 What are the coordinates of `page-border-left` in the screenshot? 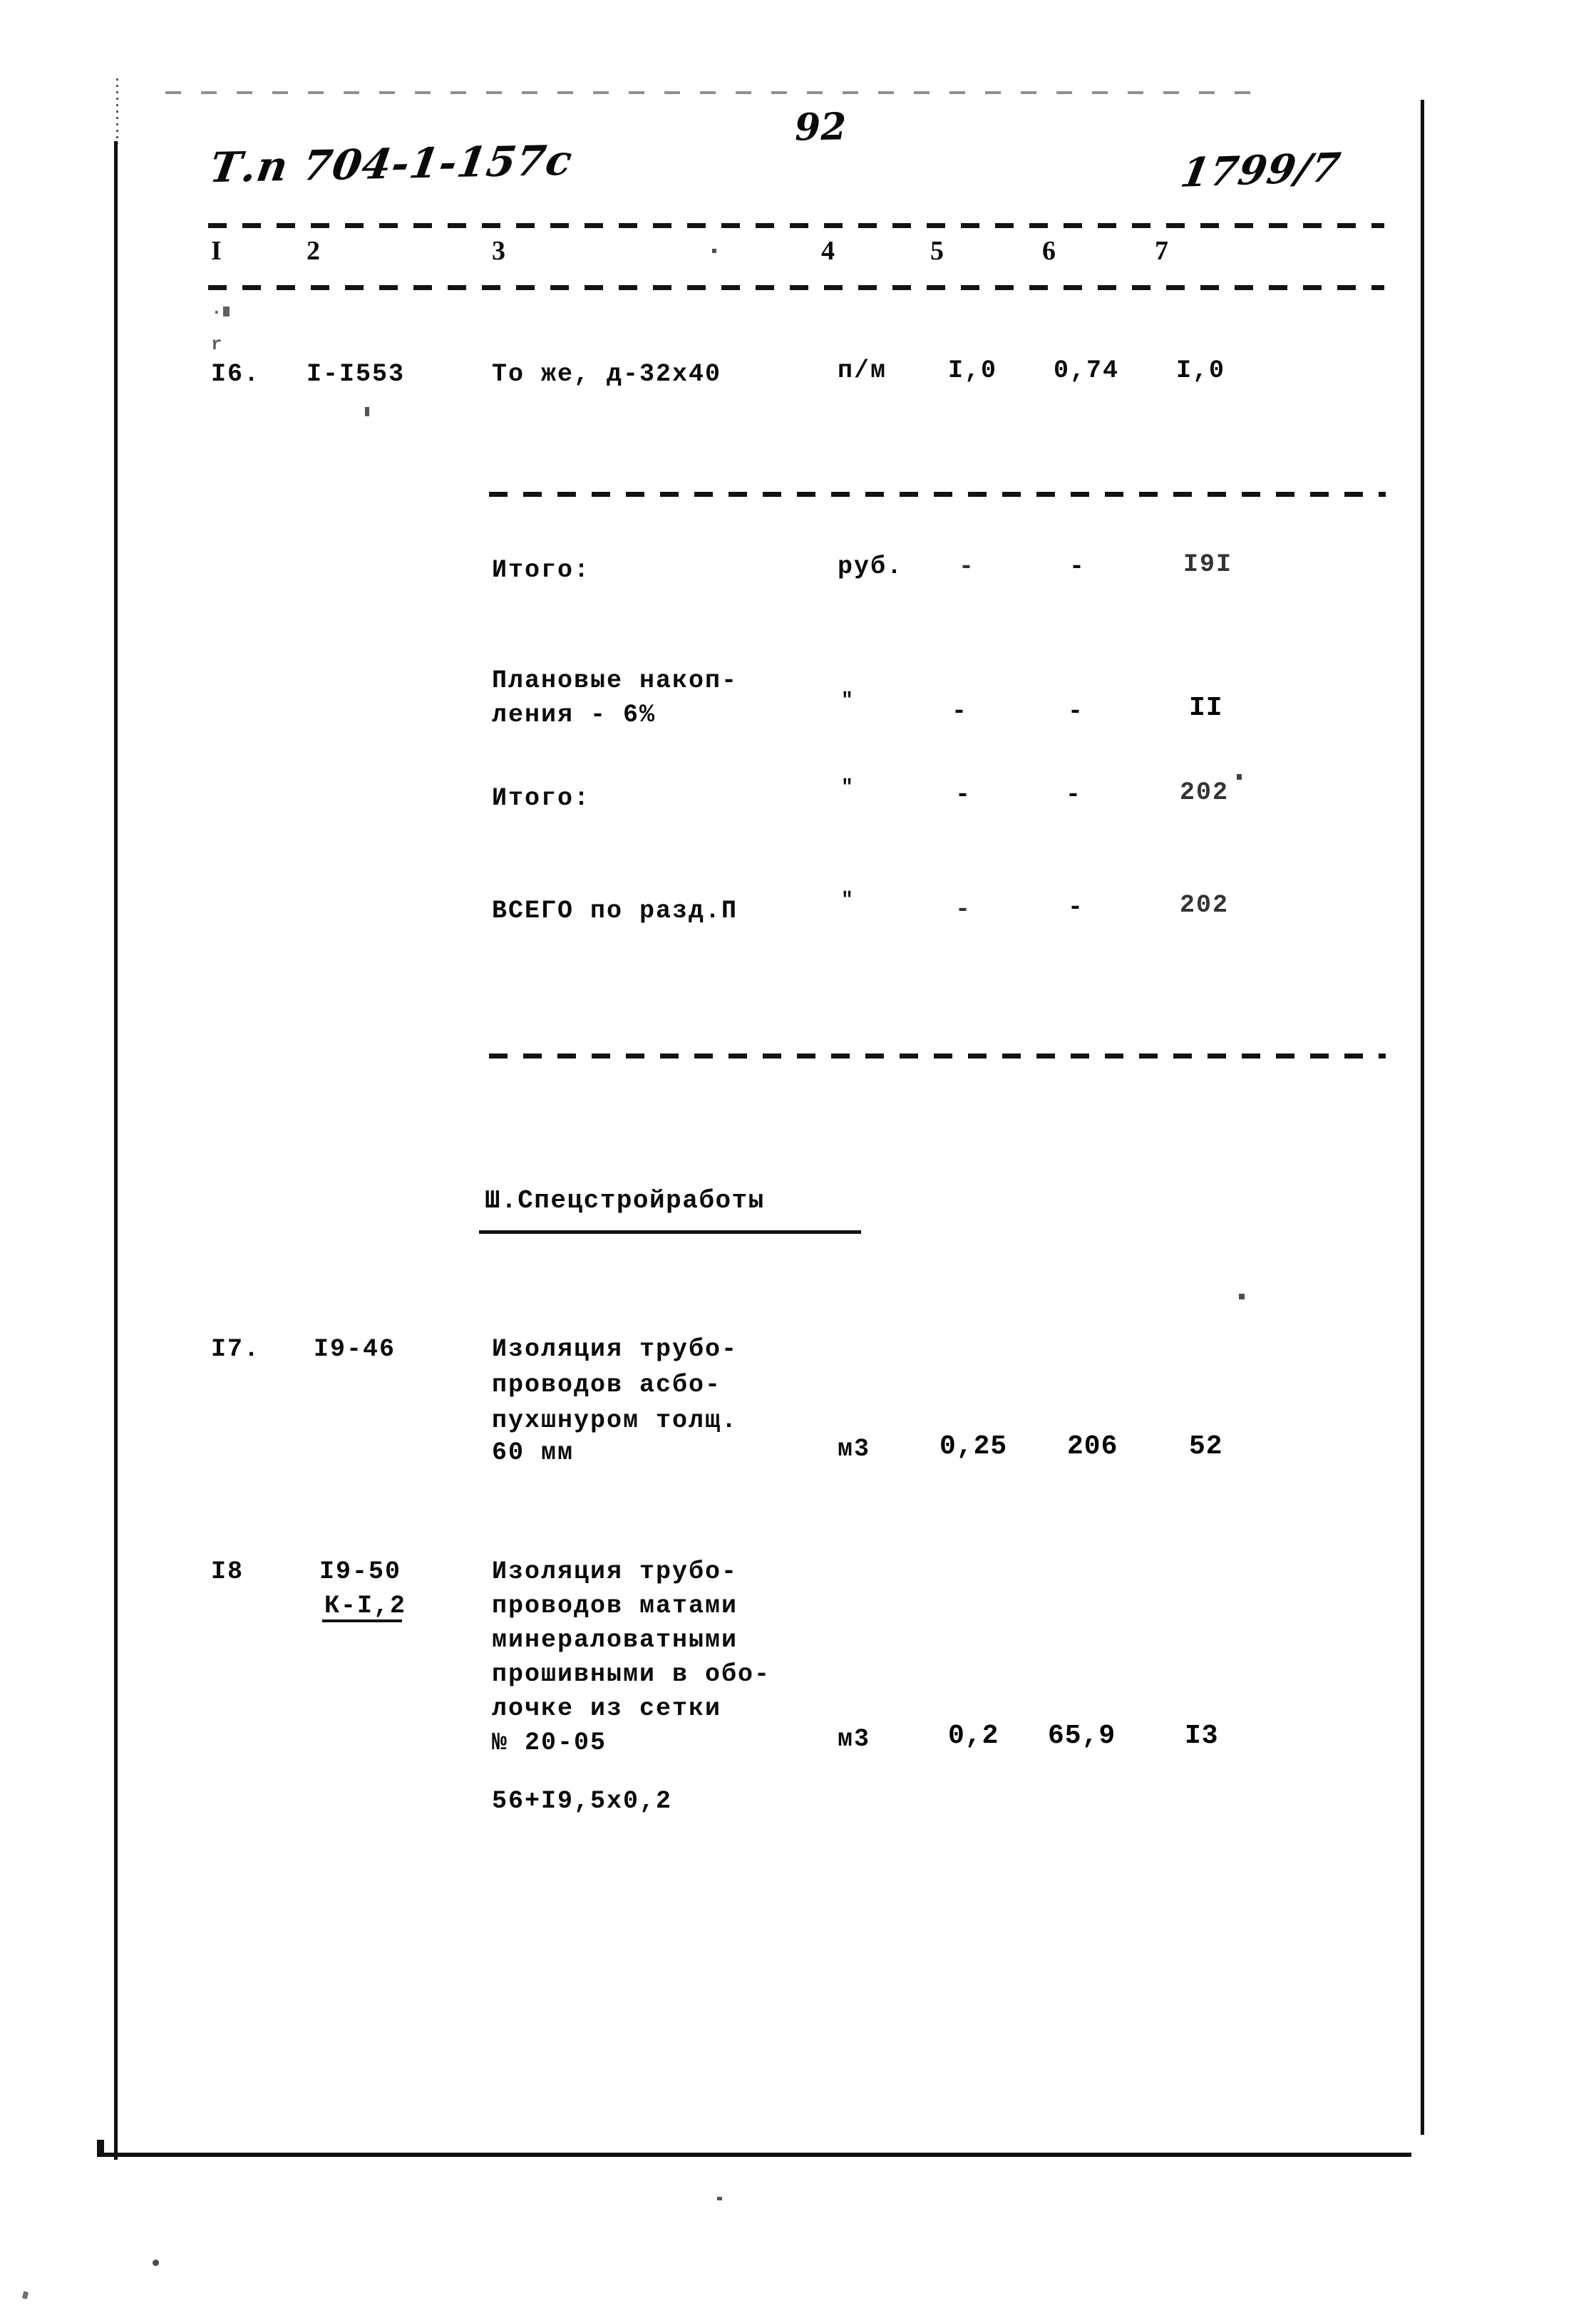 It's located at (116, 1150).